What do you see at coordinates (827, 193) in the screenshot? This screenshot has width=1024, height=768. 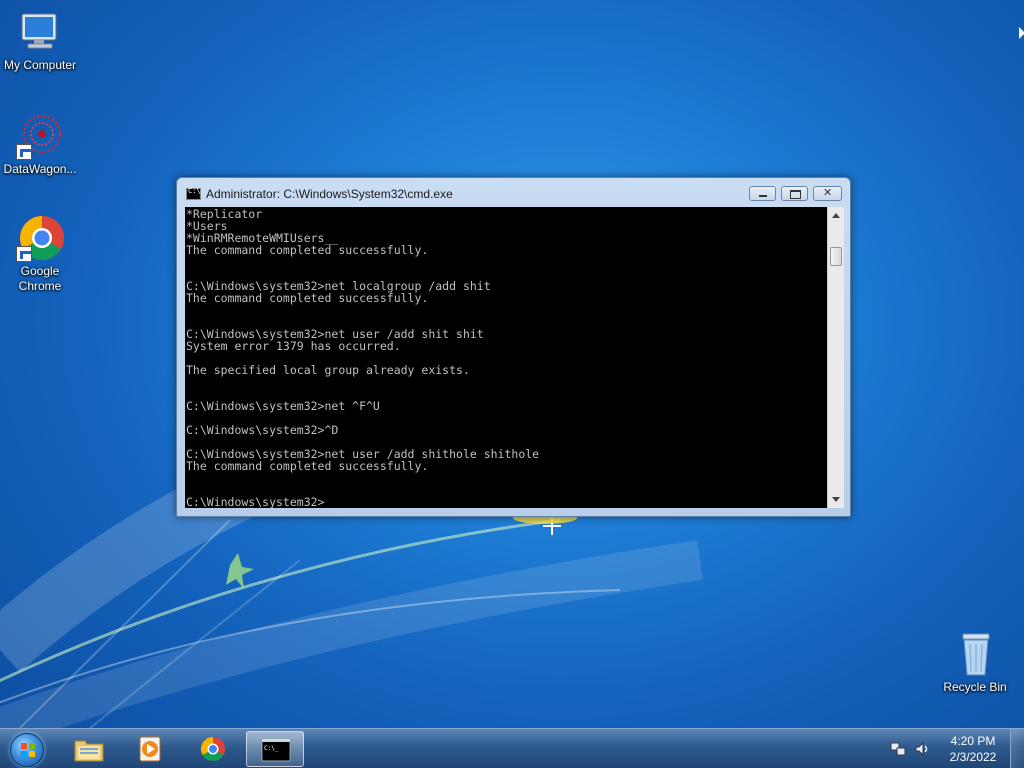 I see `close-button` at bounding box center [827, 193].